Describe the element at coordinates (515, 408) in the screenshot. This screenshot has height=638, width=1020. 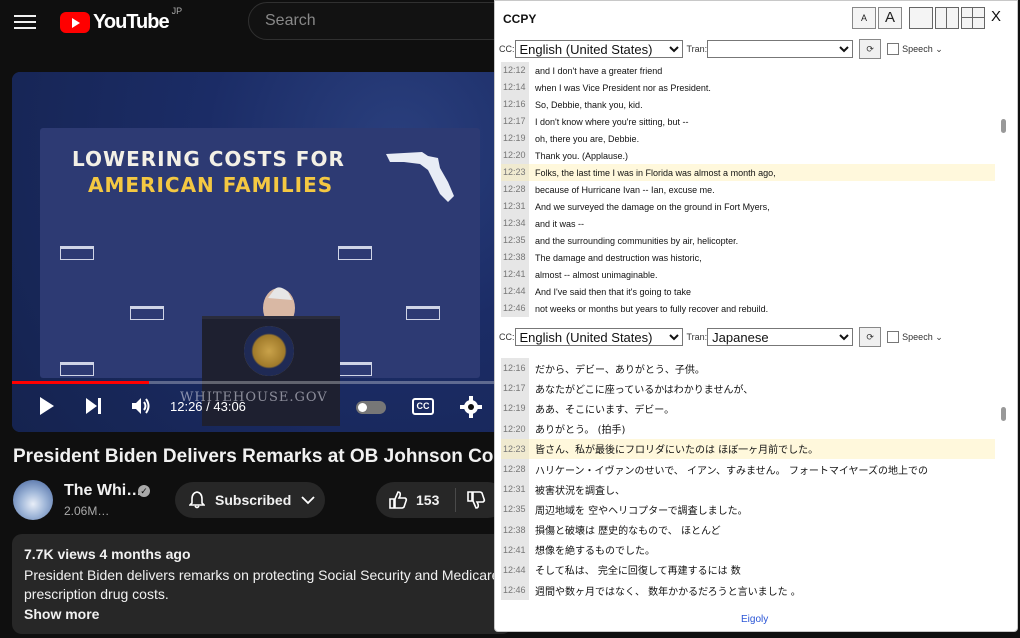
I see `japanese-caption-timestamp: 12:19` at that location.